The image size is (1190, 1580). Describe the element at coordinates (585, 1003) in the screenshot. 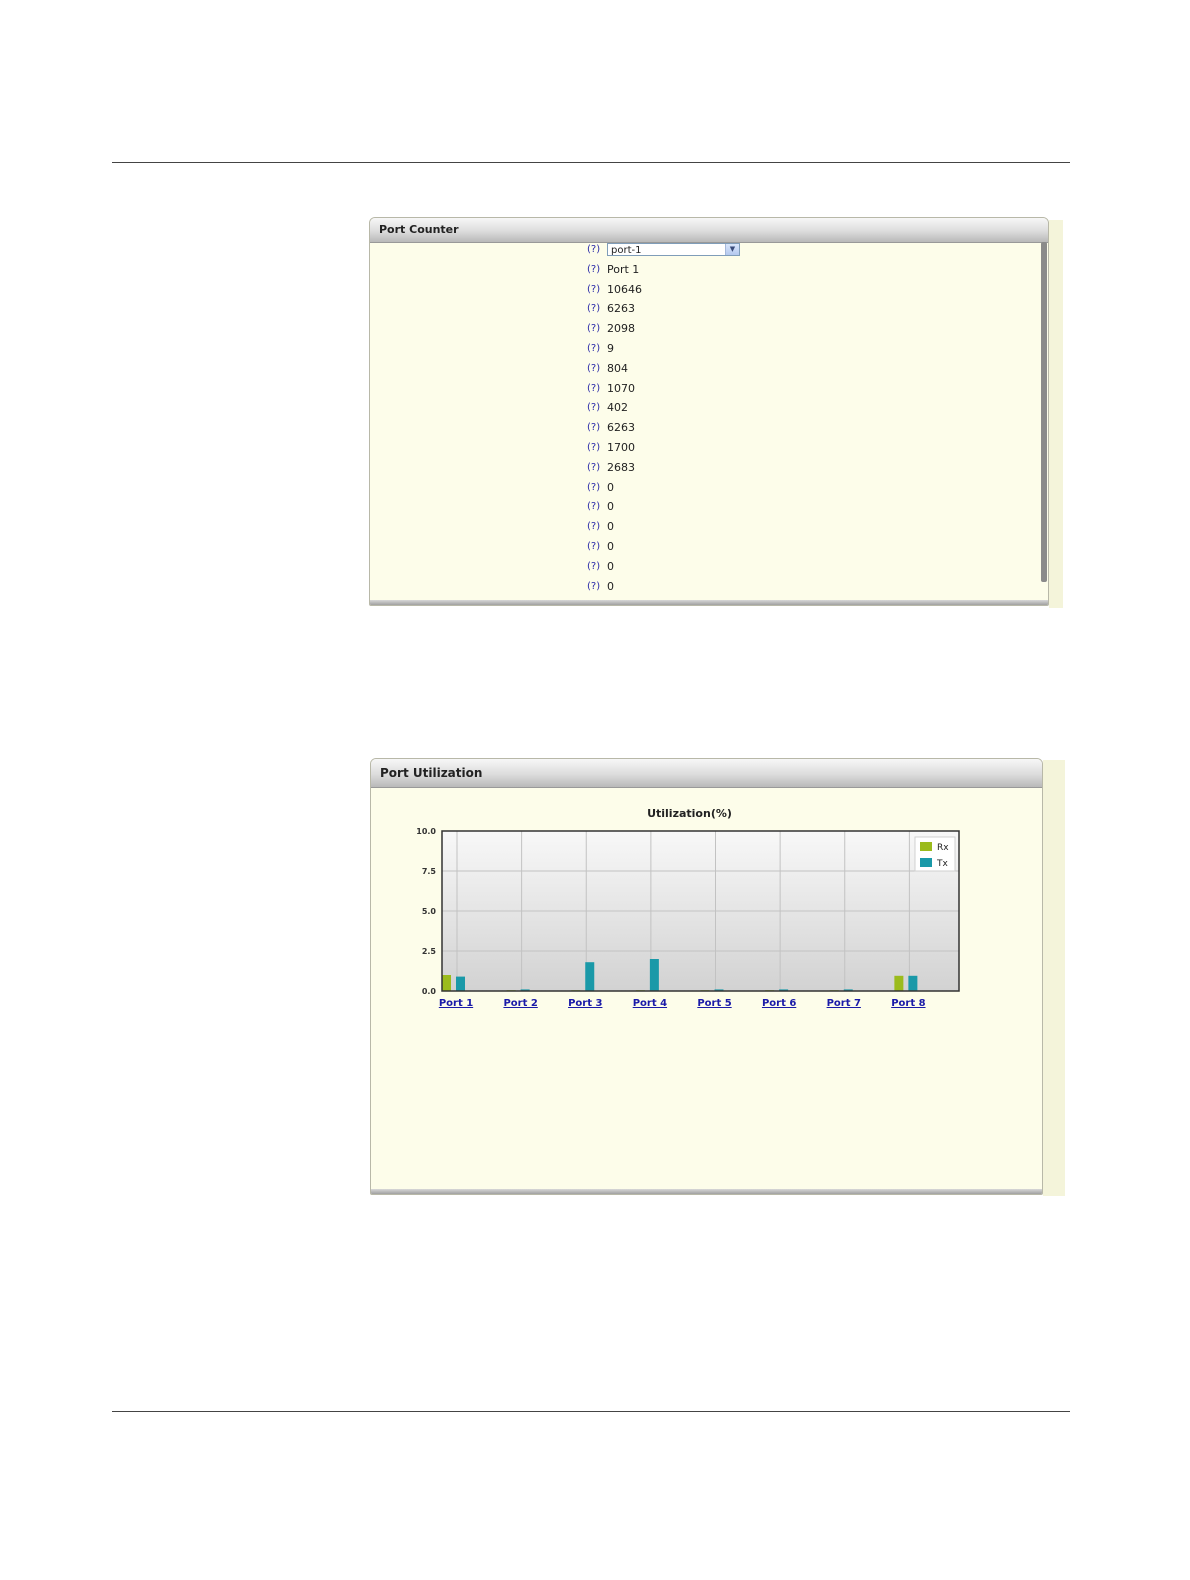

I see `x-tick-link: Port 3` at that location.